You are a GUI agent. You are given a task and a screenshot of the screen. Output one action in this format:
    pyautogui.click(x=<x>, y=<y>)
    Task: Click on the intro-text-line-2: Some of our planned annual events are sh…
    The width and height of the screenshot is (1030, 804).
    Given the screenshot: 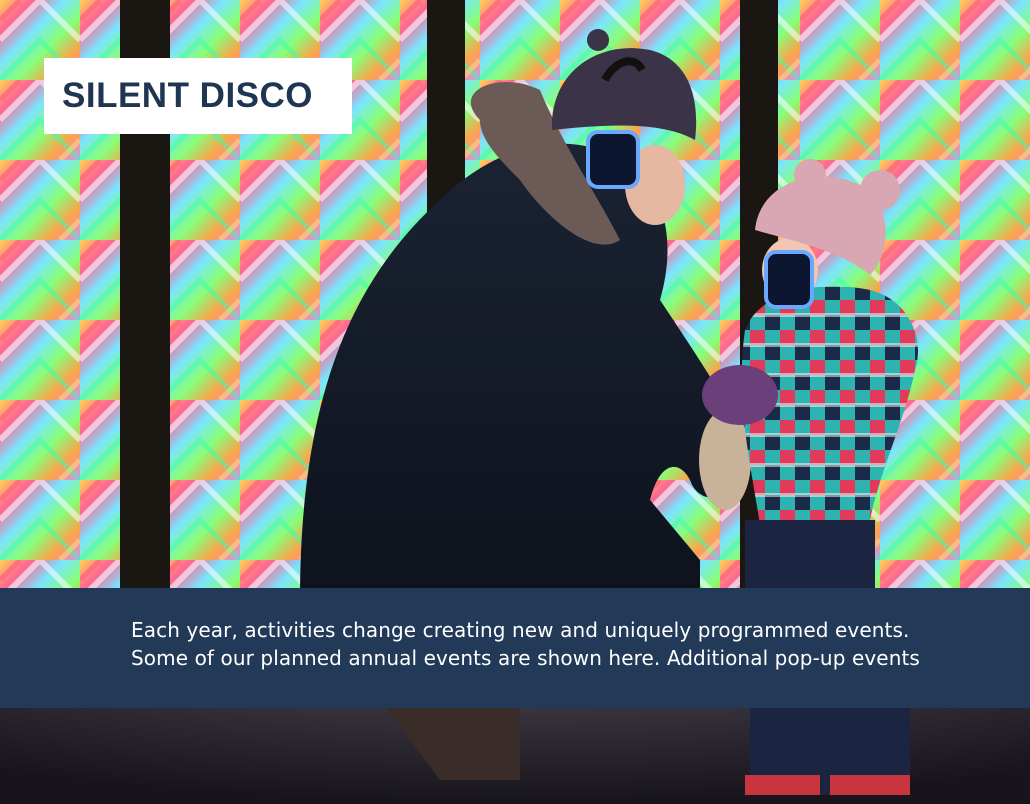 What is the action you would take?
    pyautogui.click(x=525, y=658)
    